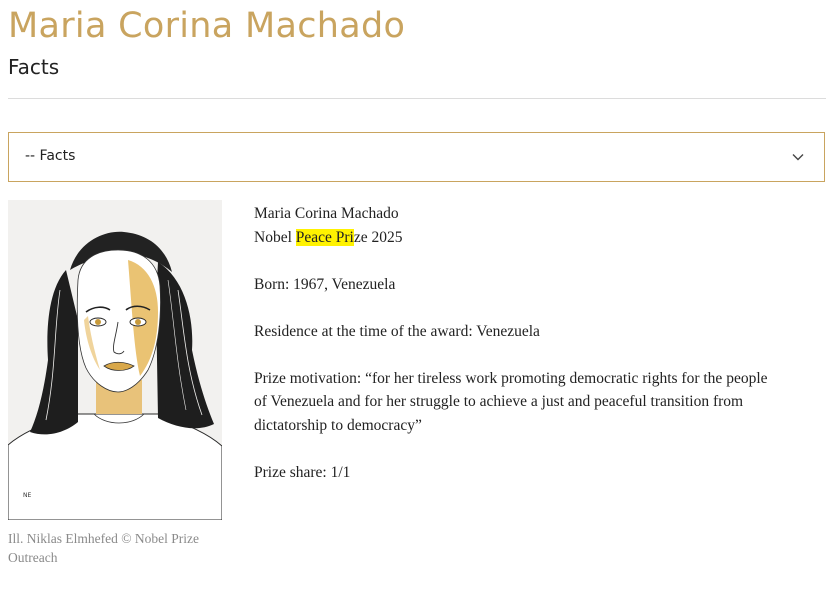 This screenshot has height=602, width=832. What do you see at coordinates (326, 213) in the screenshot?
I see `laureate-name: Maria Corina Machado` at bounding box center [326, 213].